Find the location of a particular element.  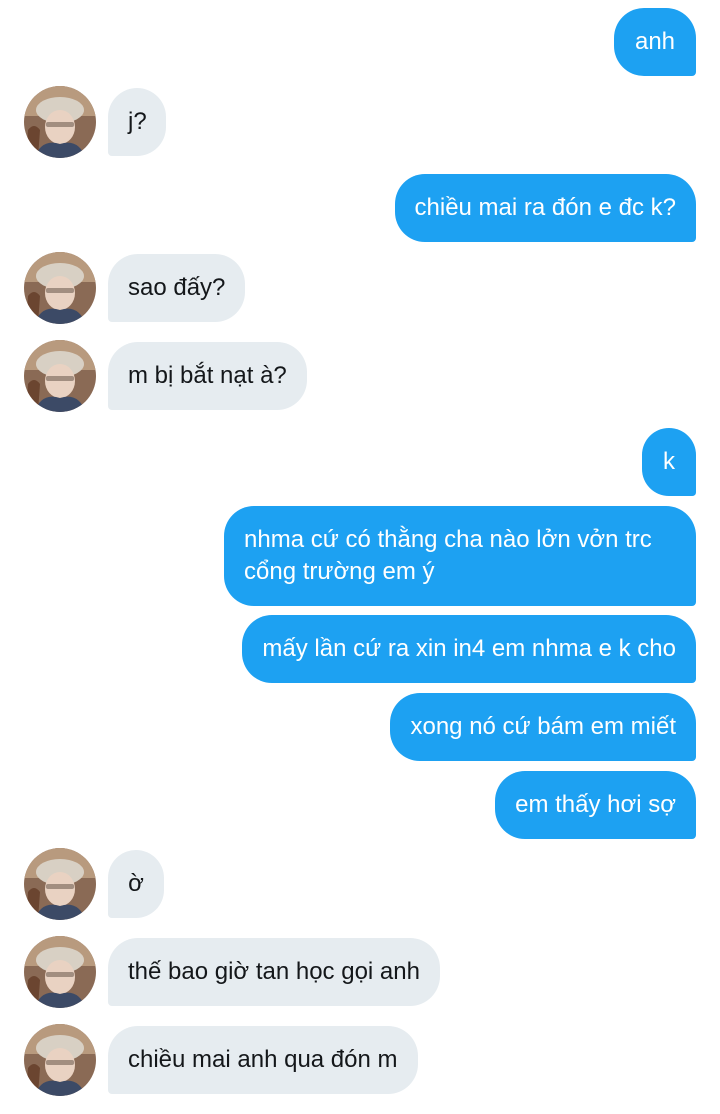

message-bubble-outgoing: anh is located at coordinates (655, 42).